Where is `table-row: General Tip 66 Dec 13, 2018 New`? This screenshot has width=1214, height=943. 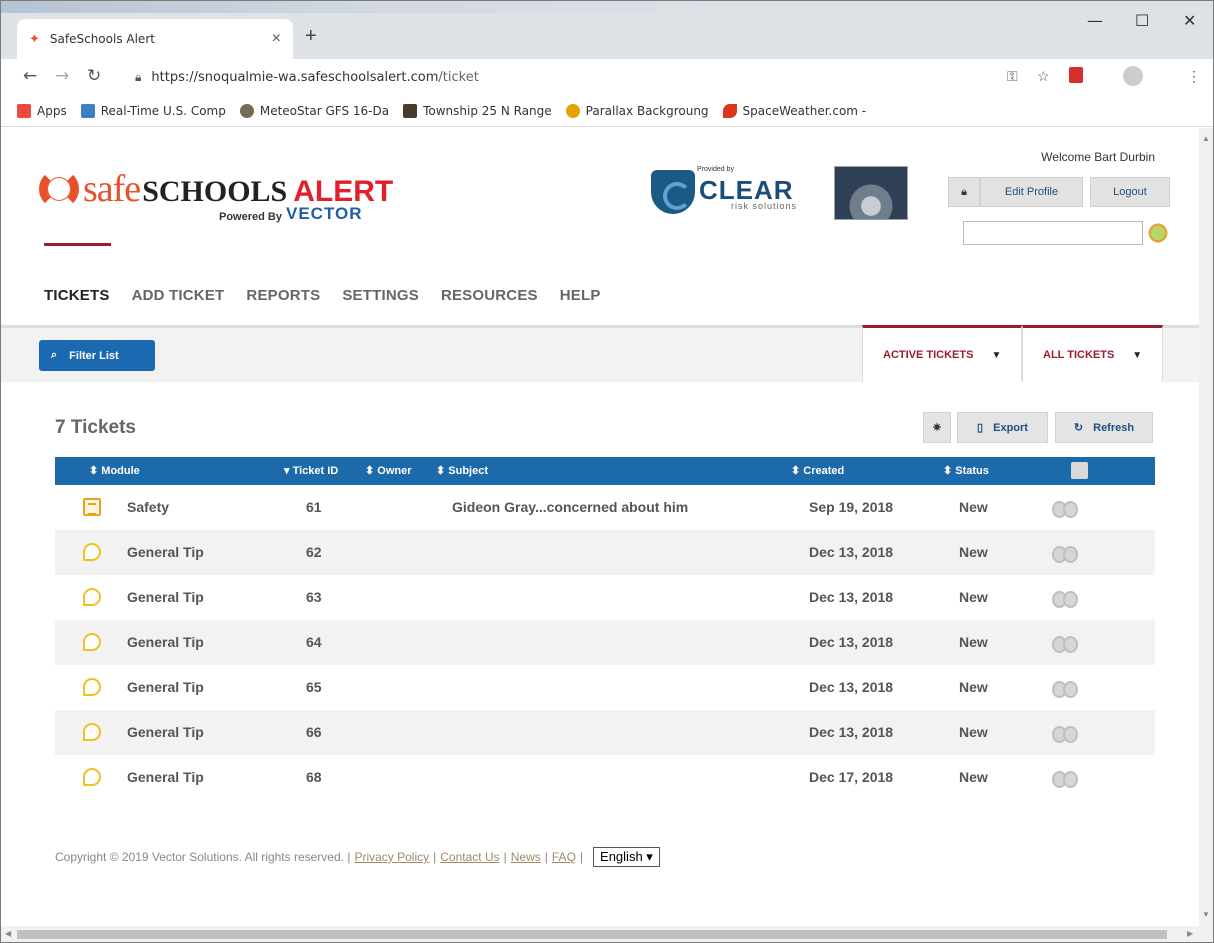
table-row: General Tip 66 Dec 13, 2018 New is located at coordinates (605, 732).